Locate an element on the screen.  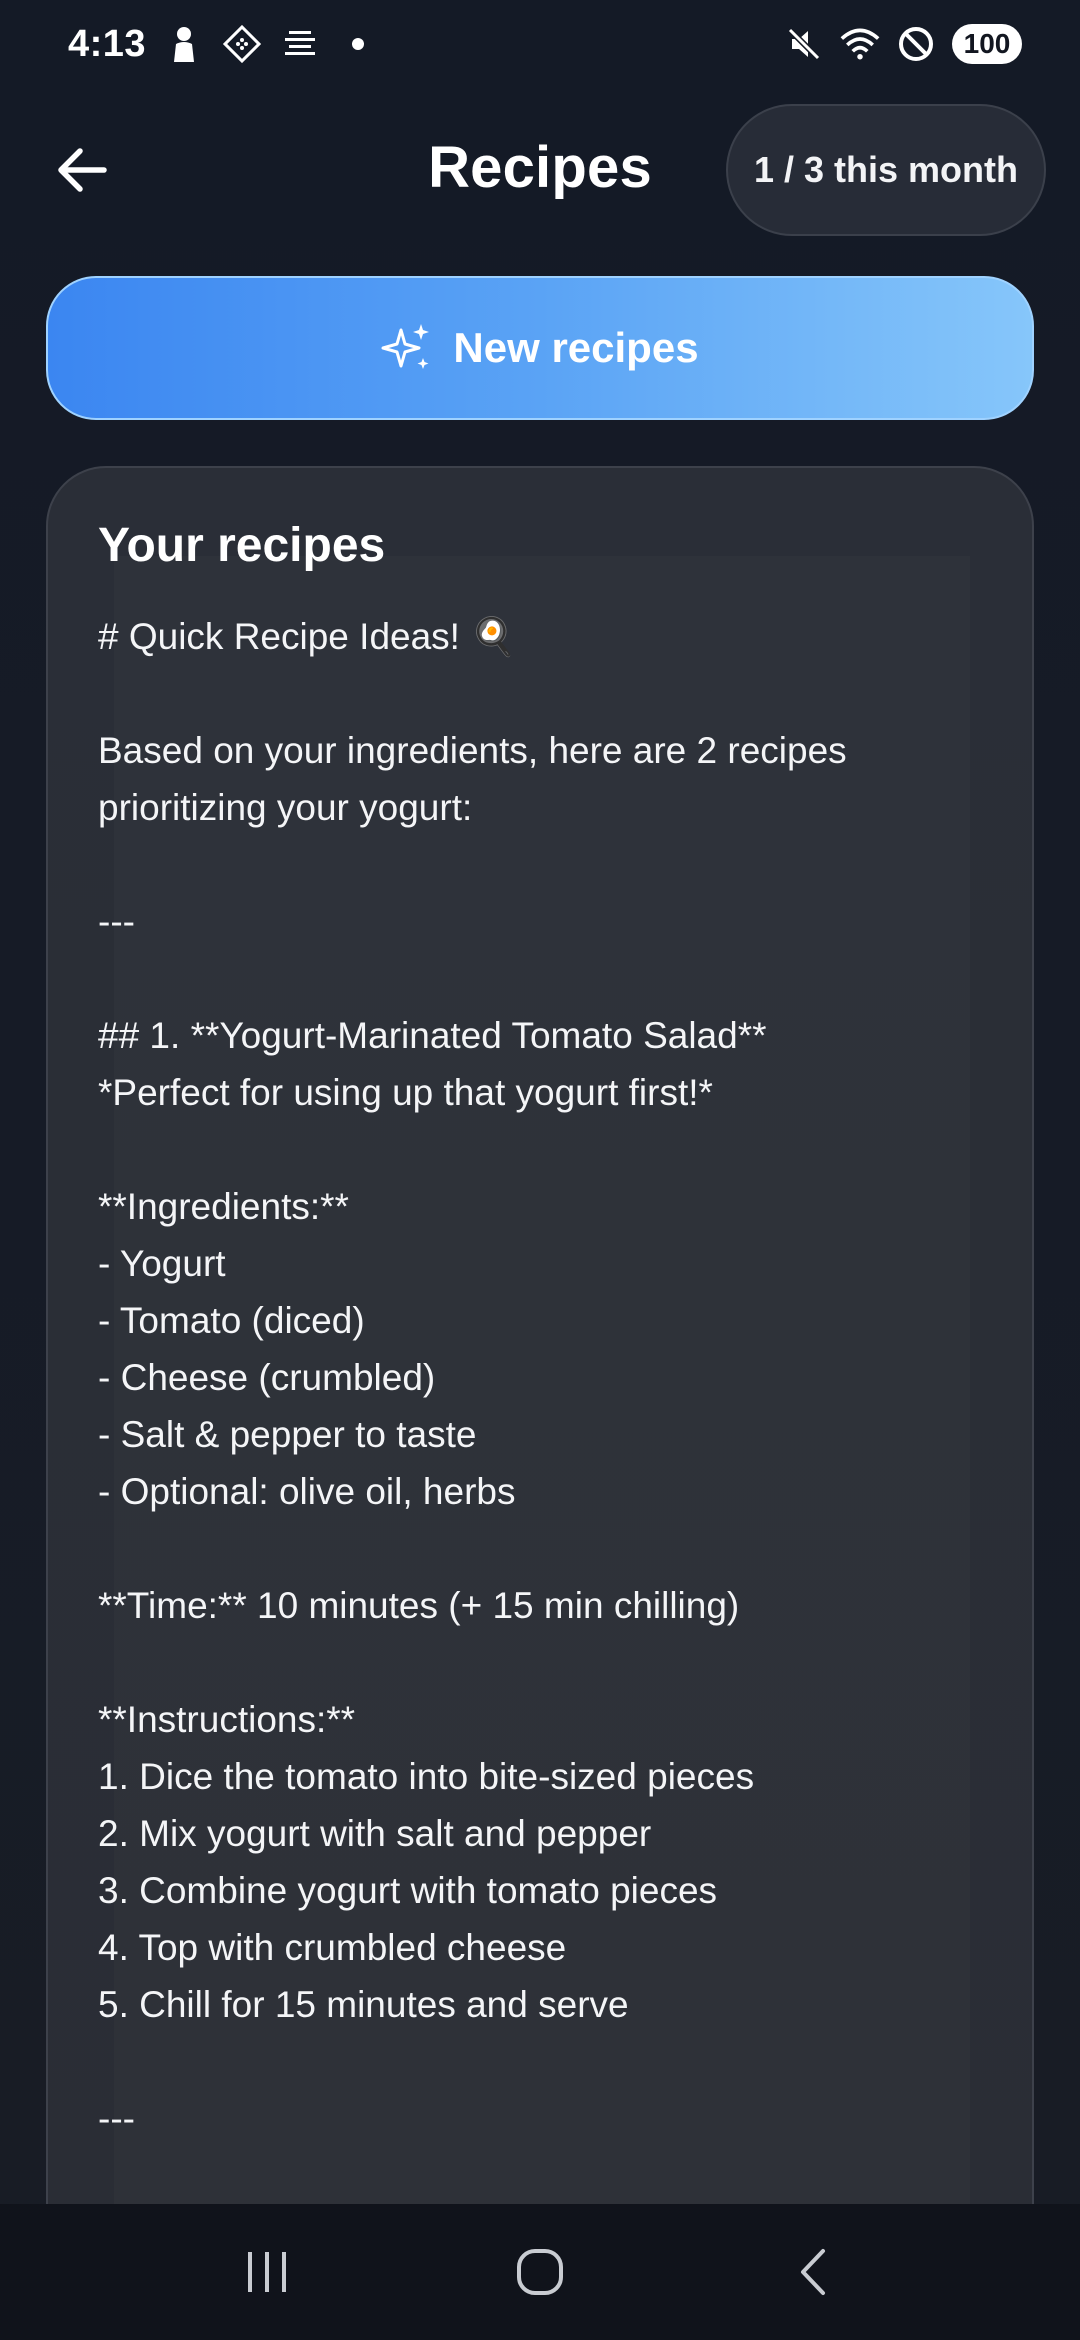
recents-icon is located at coordinates (266, 2272).